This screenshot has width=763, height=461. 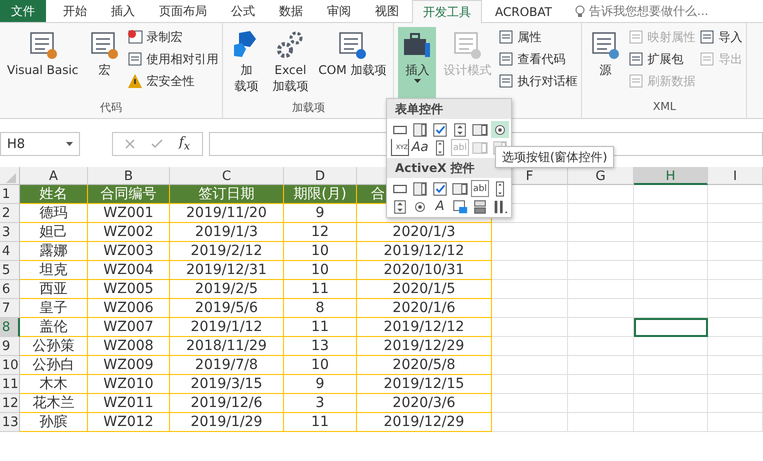 I want to click on table-cell: 2020/10/31, so click(x=424, y=270).